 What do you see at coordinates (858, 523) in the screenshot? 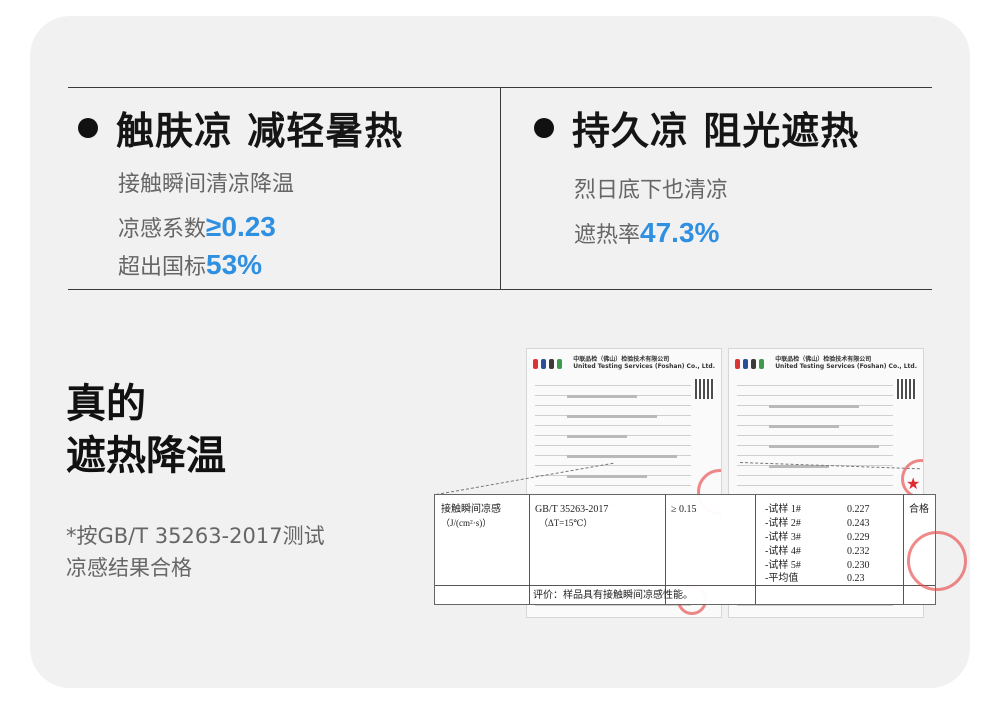
I see `sample-2-value: 0.243` at bounding box center [858, 523].